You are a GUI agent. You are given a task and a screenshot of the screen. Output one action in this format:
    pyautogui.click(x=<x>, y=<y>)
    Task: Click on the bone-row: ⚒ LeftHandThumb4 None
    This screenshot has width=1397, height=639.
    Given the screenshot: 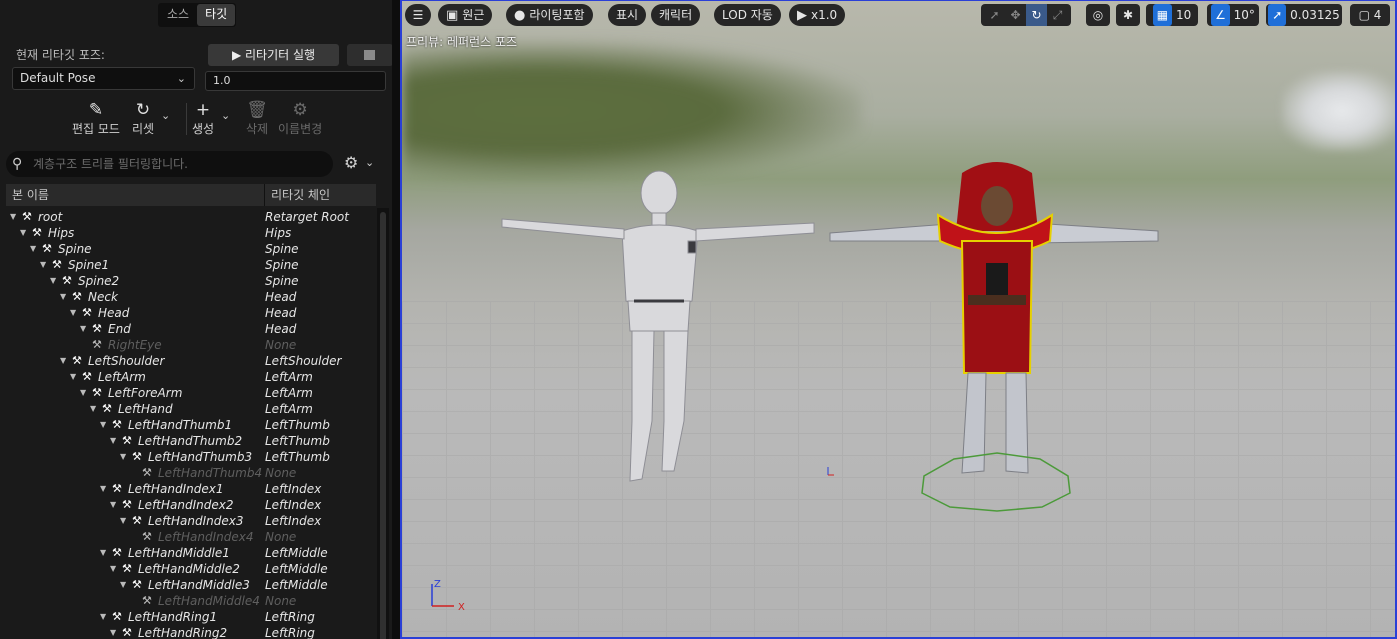 What is the action you would take?
    pyautogui.click(x=192, y=473)
    